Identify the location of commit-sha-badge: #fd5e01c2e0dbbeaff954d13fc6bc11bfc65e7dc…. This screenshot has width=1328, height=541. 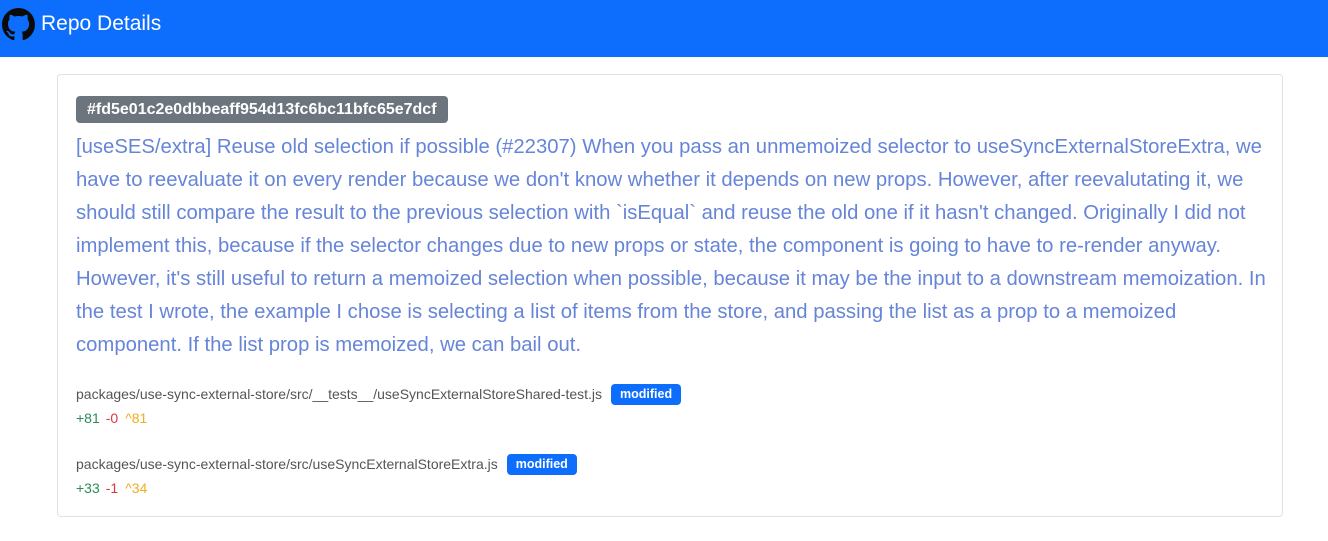
(262, 109).